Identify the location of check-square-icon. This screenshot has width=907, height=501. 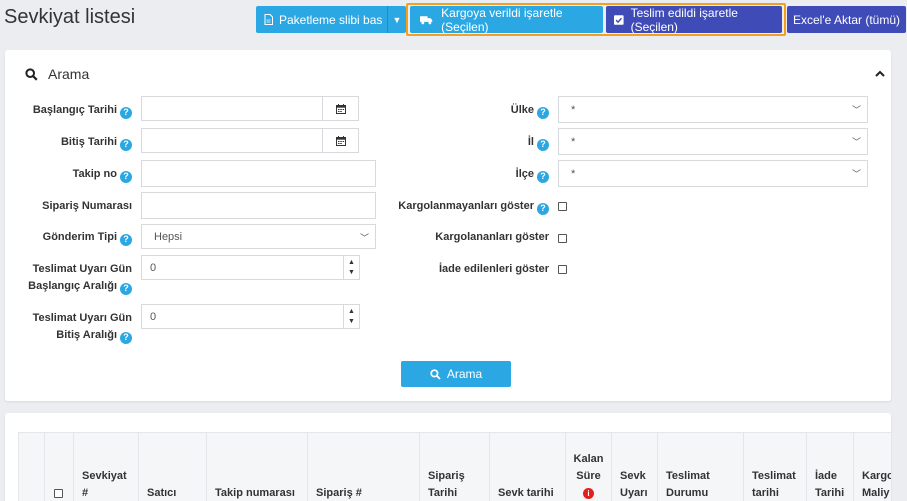
(619, 19).